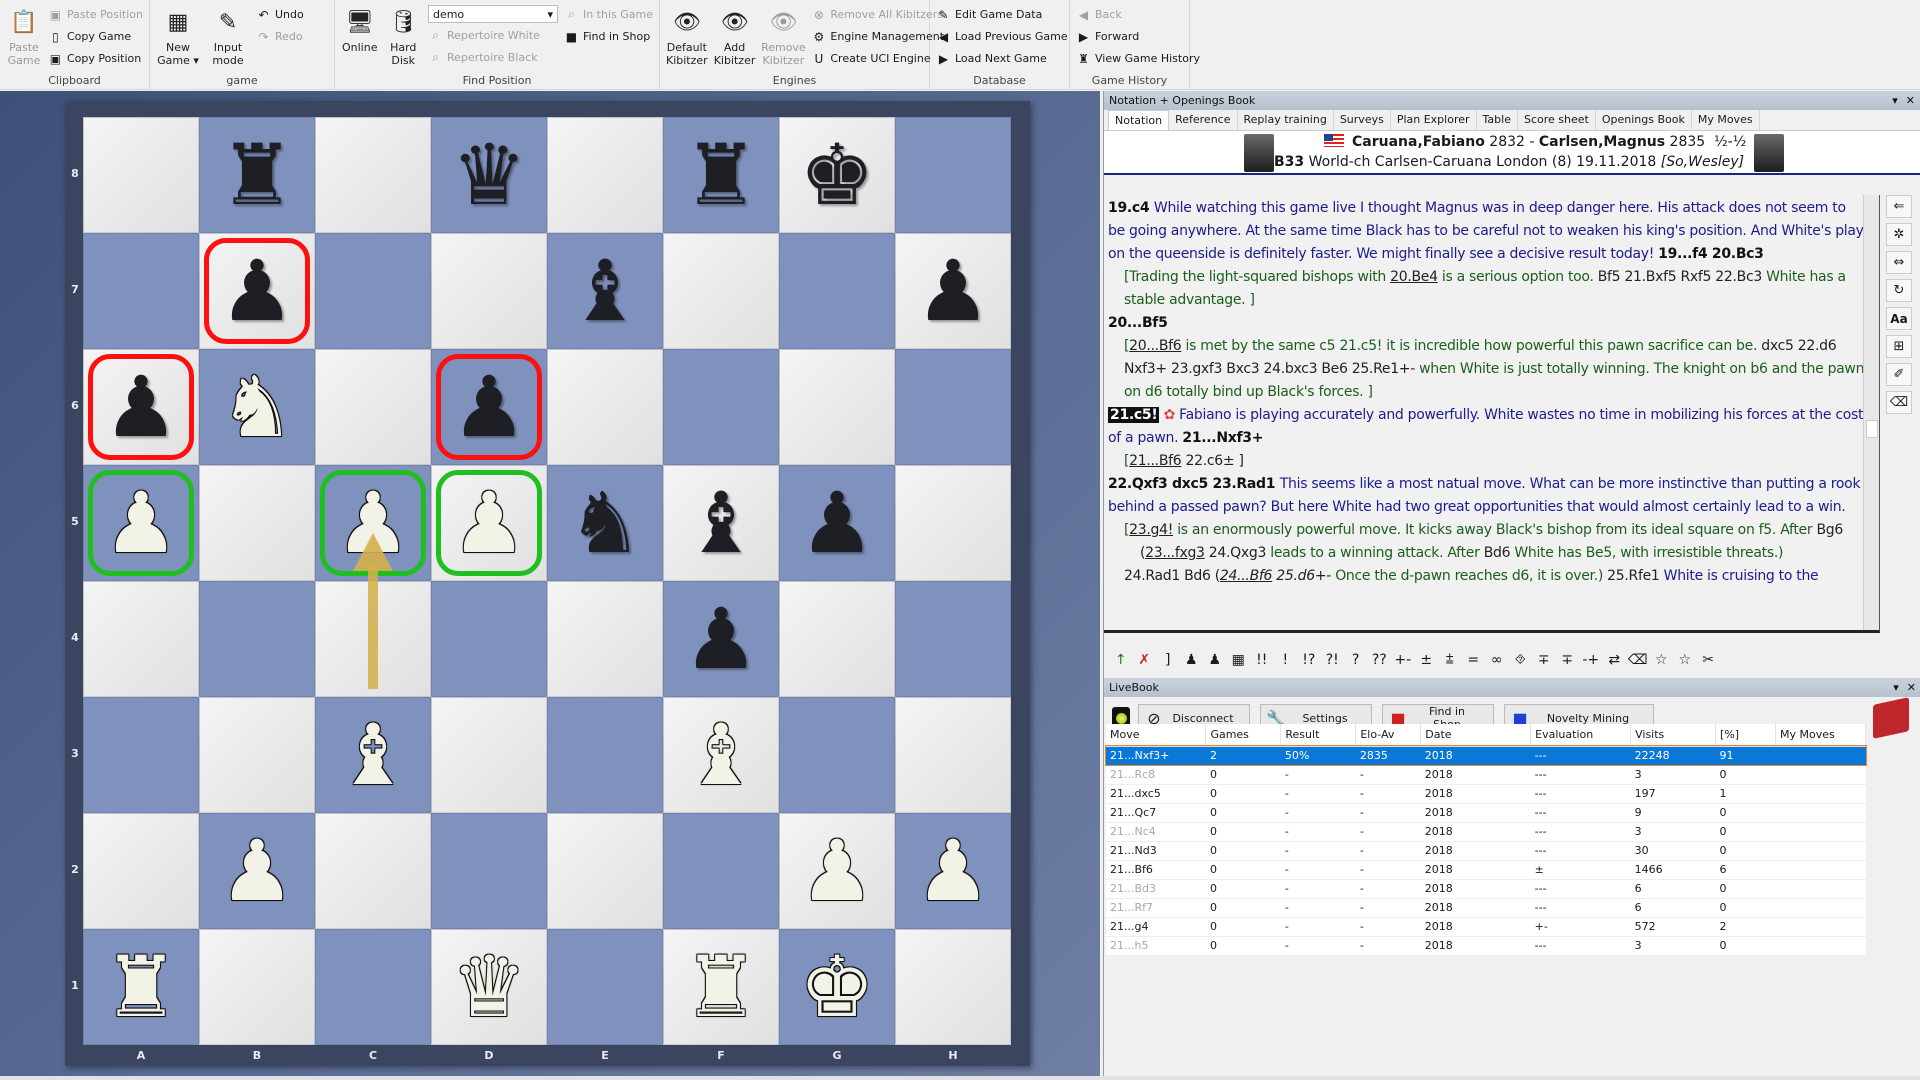 The height and width of the screenshot is (1080, 1920). What do you see at coordinates (1212, 461) in the screenshot?
I see `move-text: 22.c6± ]` at bounding box center [1212, 461].